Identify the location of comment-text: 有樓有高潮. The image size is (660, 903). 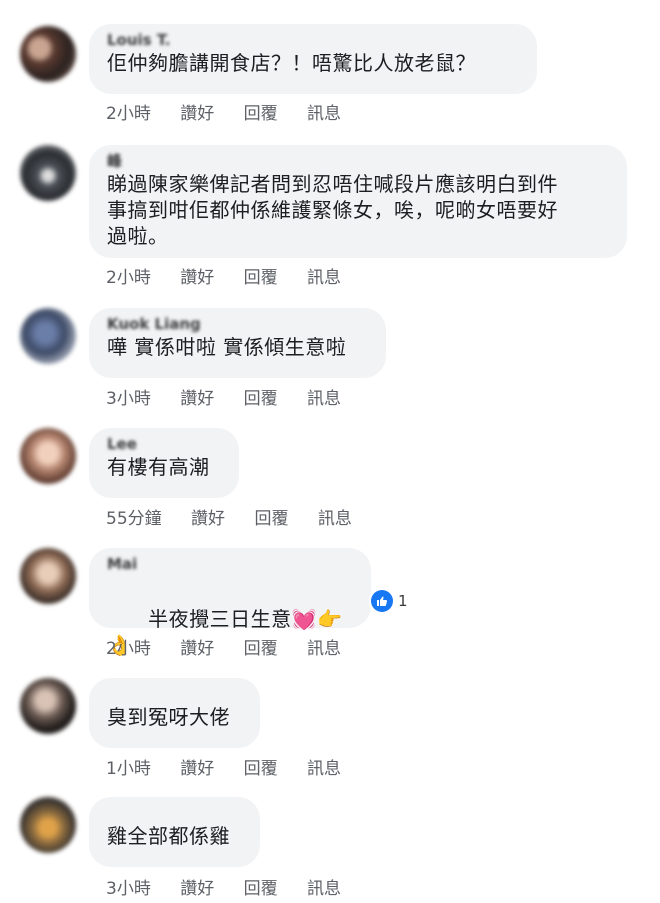
(158, 467).